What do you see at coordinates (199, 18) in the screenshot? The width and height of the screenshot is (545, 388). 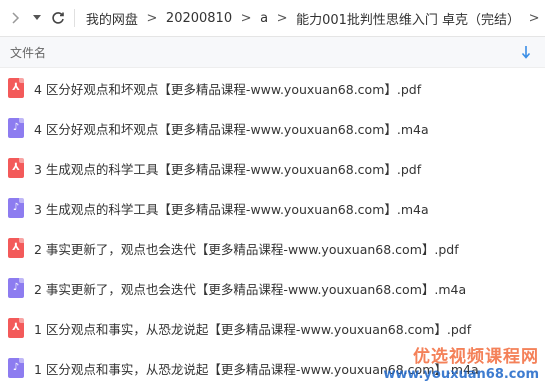 I see `breadcrumb-item-date-folder: 20200810` at bounding box center [199, 18].